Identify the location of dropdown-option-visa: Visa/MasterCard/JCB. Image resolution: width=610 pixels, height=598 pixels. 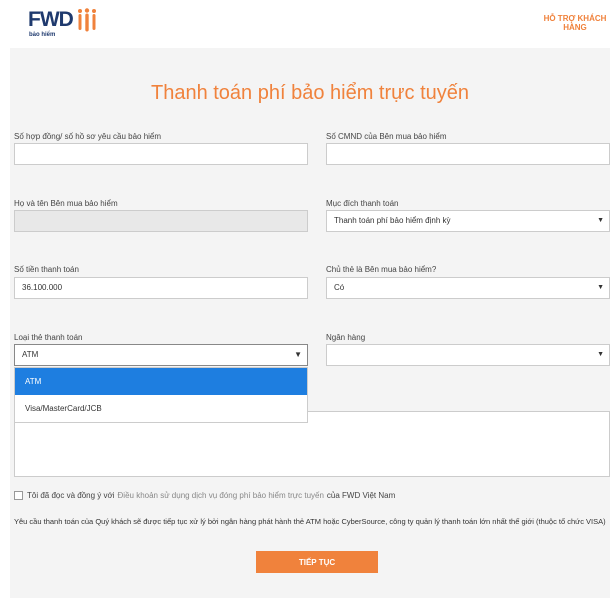
(161, 408).